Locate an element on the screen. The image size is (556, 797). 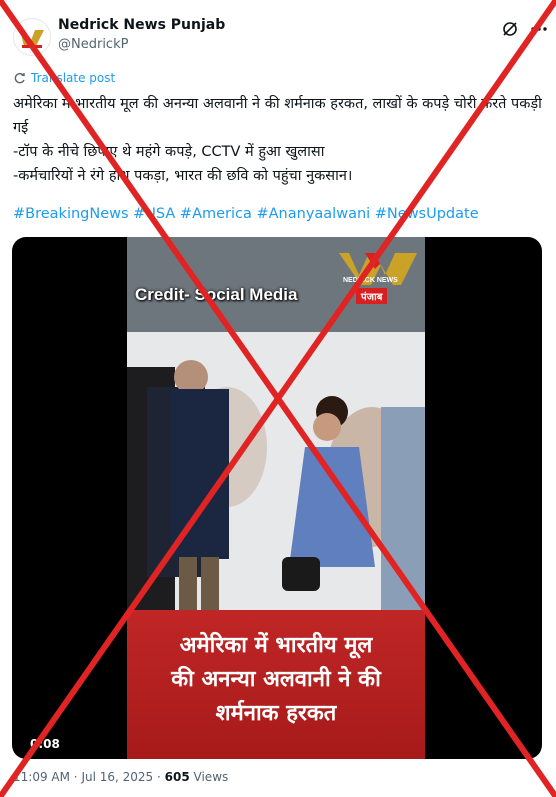
more-options-icon is located at coordinates (539, 29).